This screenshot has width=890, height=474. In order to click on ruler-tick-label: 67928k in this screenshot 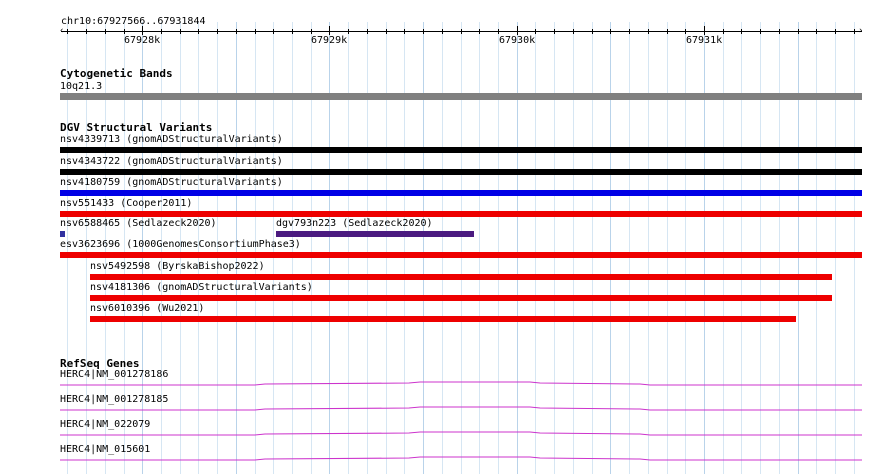, I will do `click(142, 40)`.